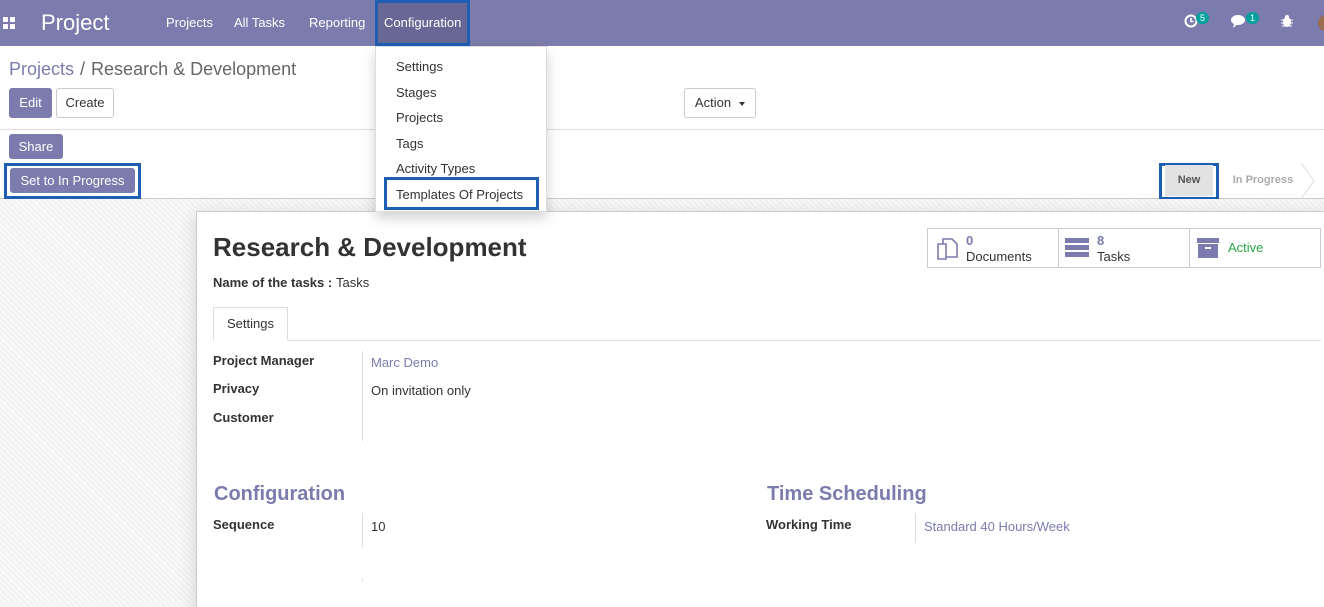 Image resolution: width=1324 pixels, height=607 pixels. I want to click on tabs-divider, so click(767, 340).